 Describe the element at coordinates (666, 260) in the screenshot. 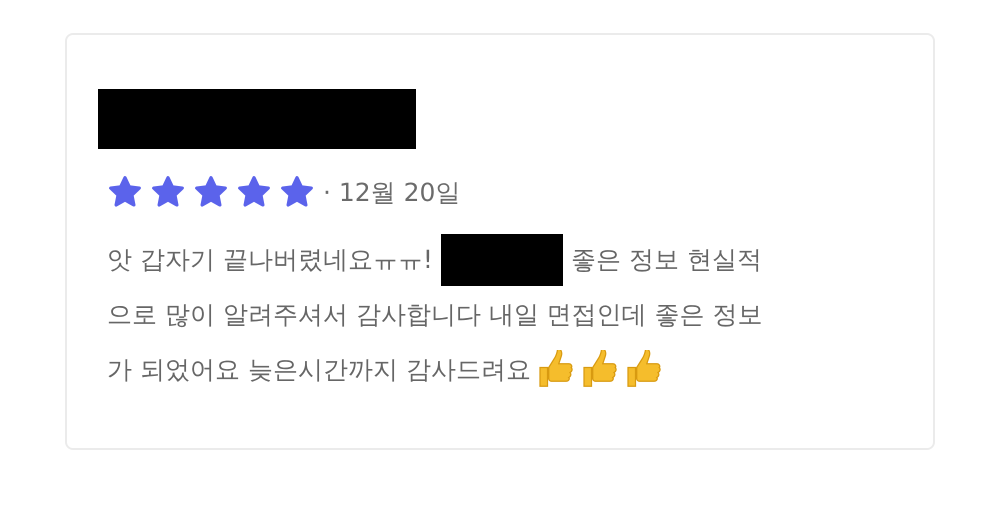

I see `review-text: 좋은 정보 현실적` at that location.